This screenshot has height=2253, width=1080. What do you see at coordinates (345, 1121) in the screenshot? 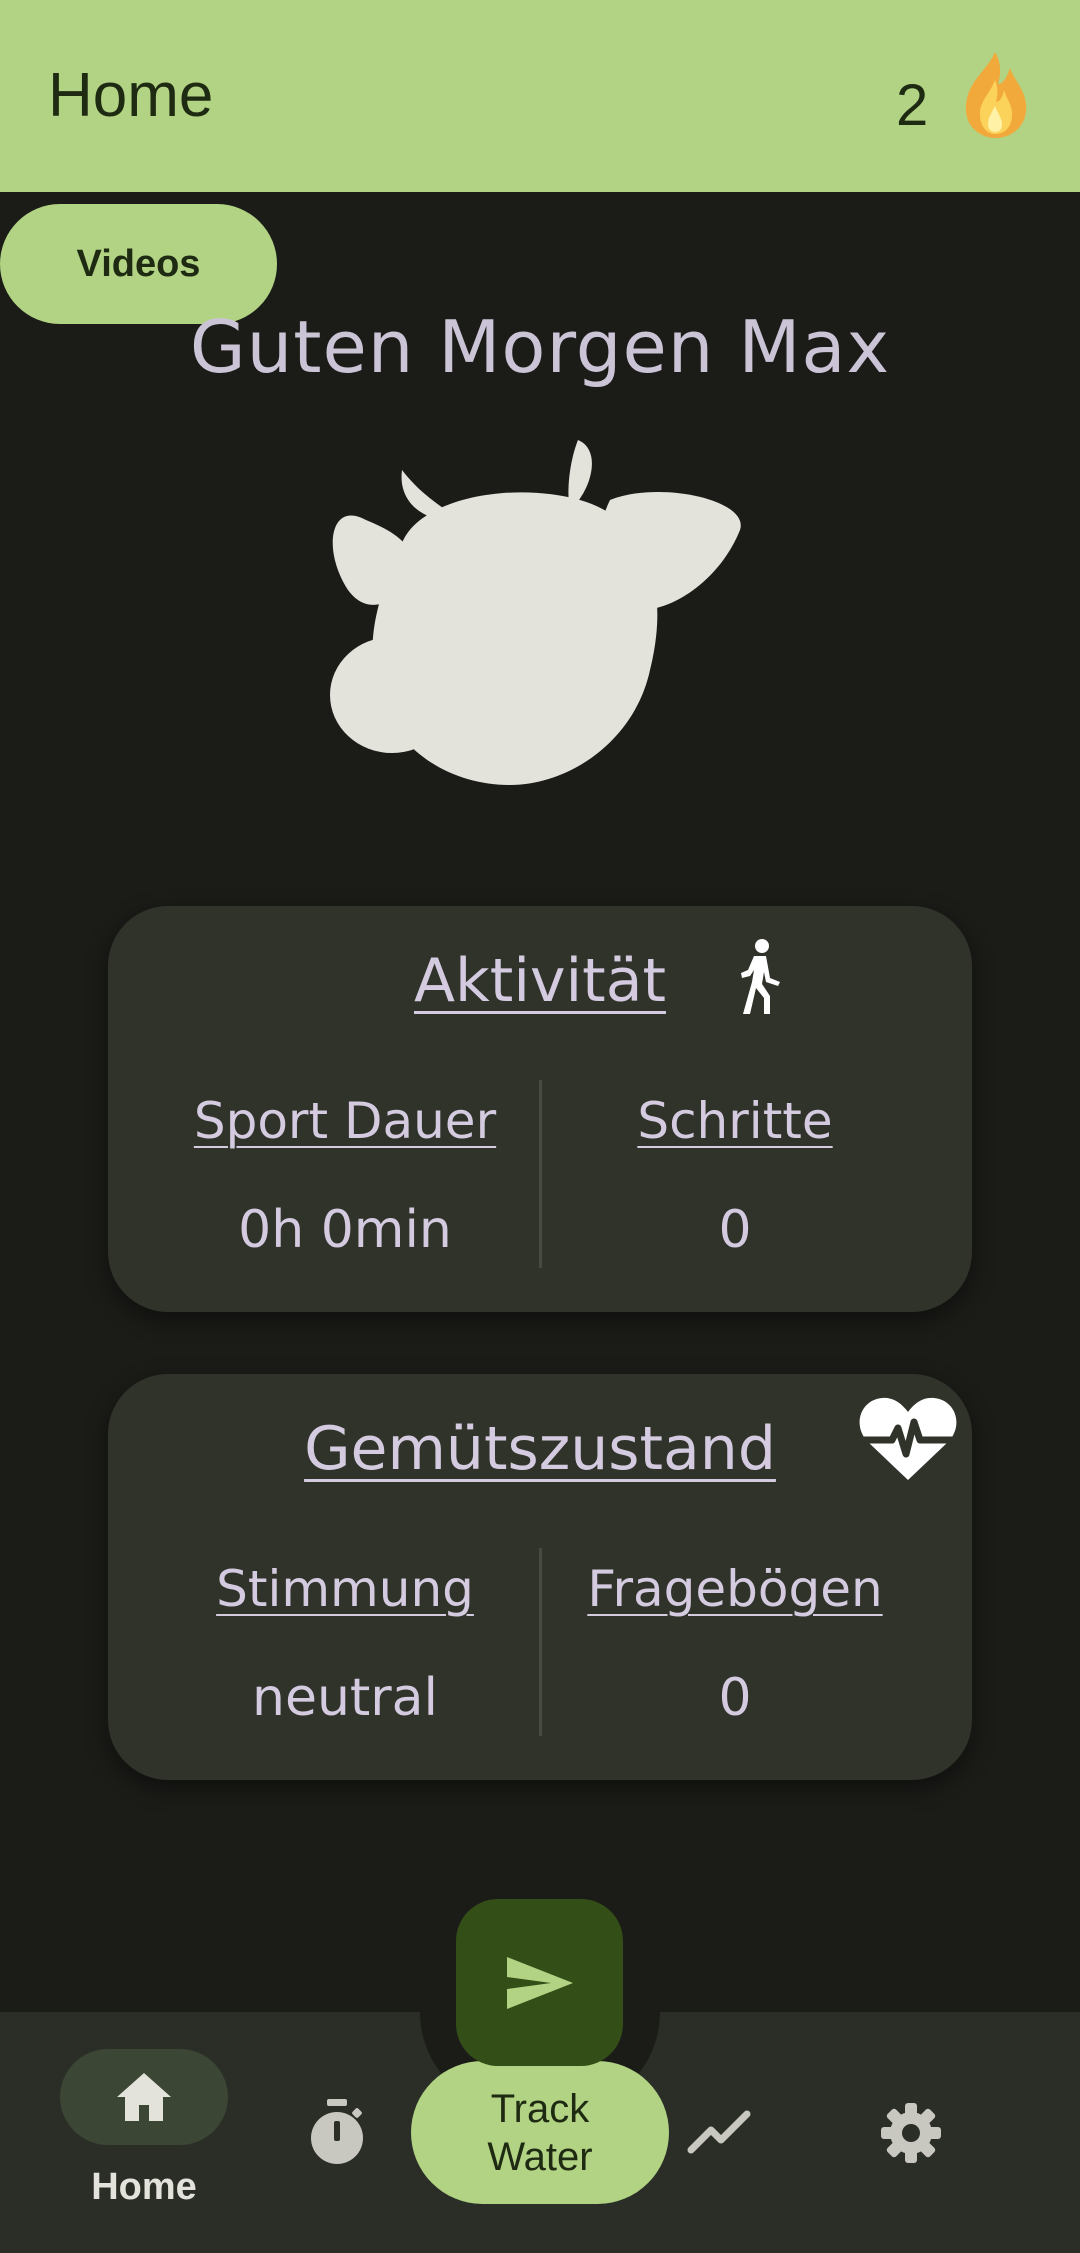
I see `sport-duration-label: Sport Dauer` at bounding box center [345, 1121].